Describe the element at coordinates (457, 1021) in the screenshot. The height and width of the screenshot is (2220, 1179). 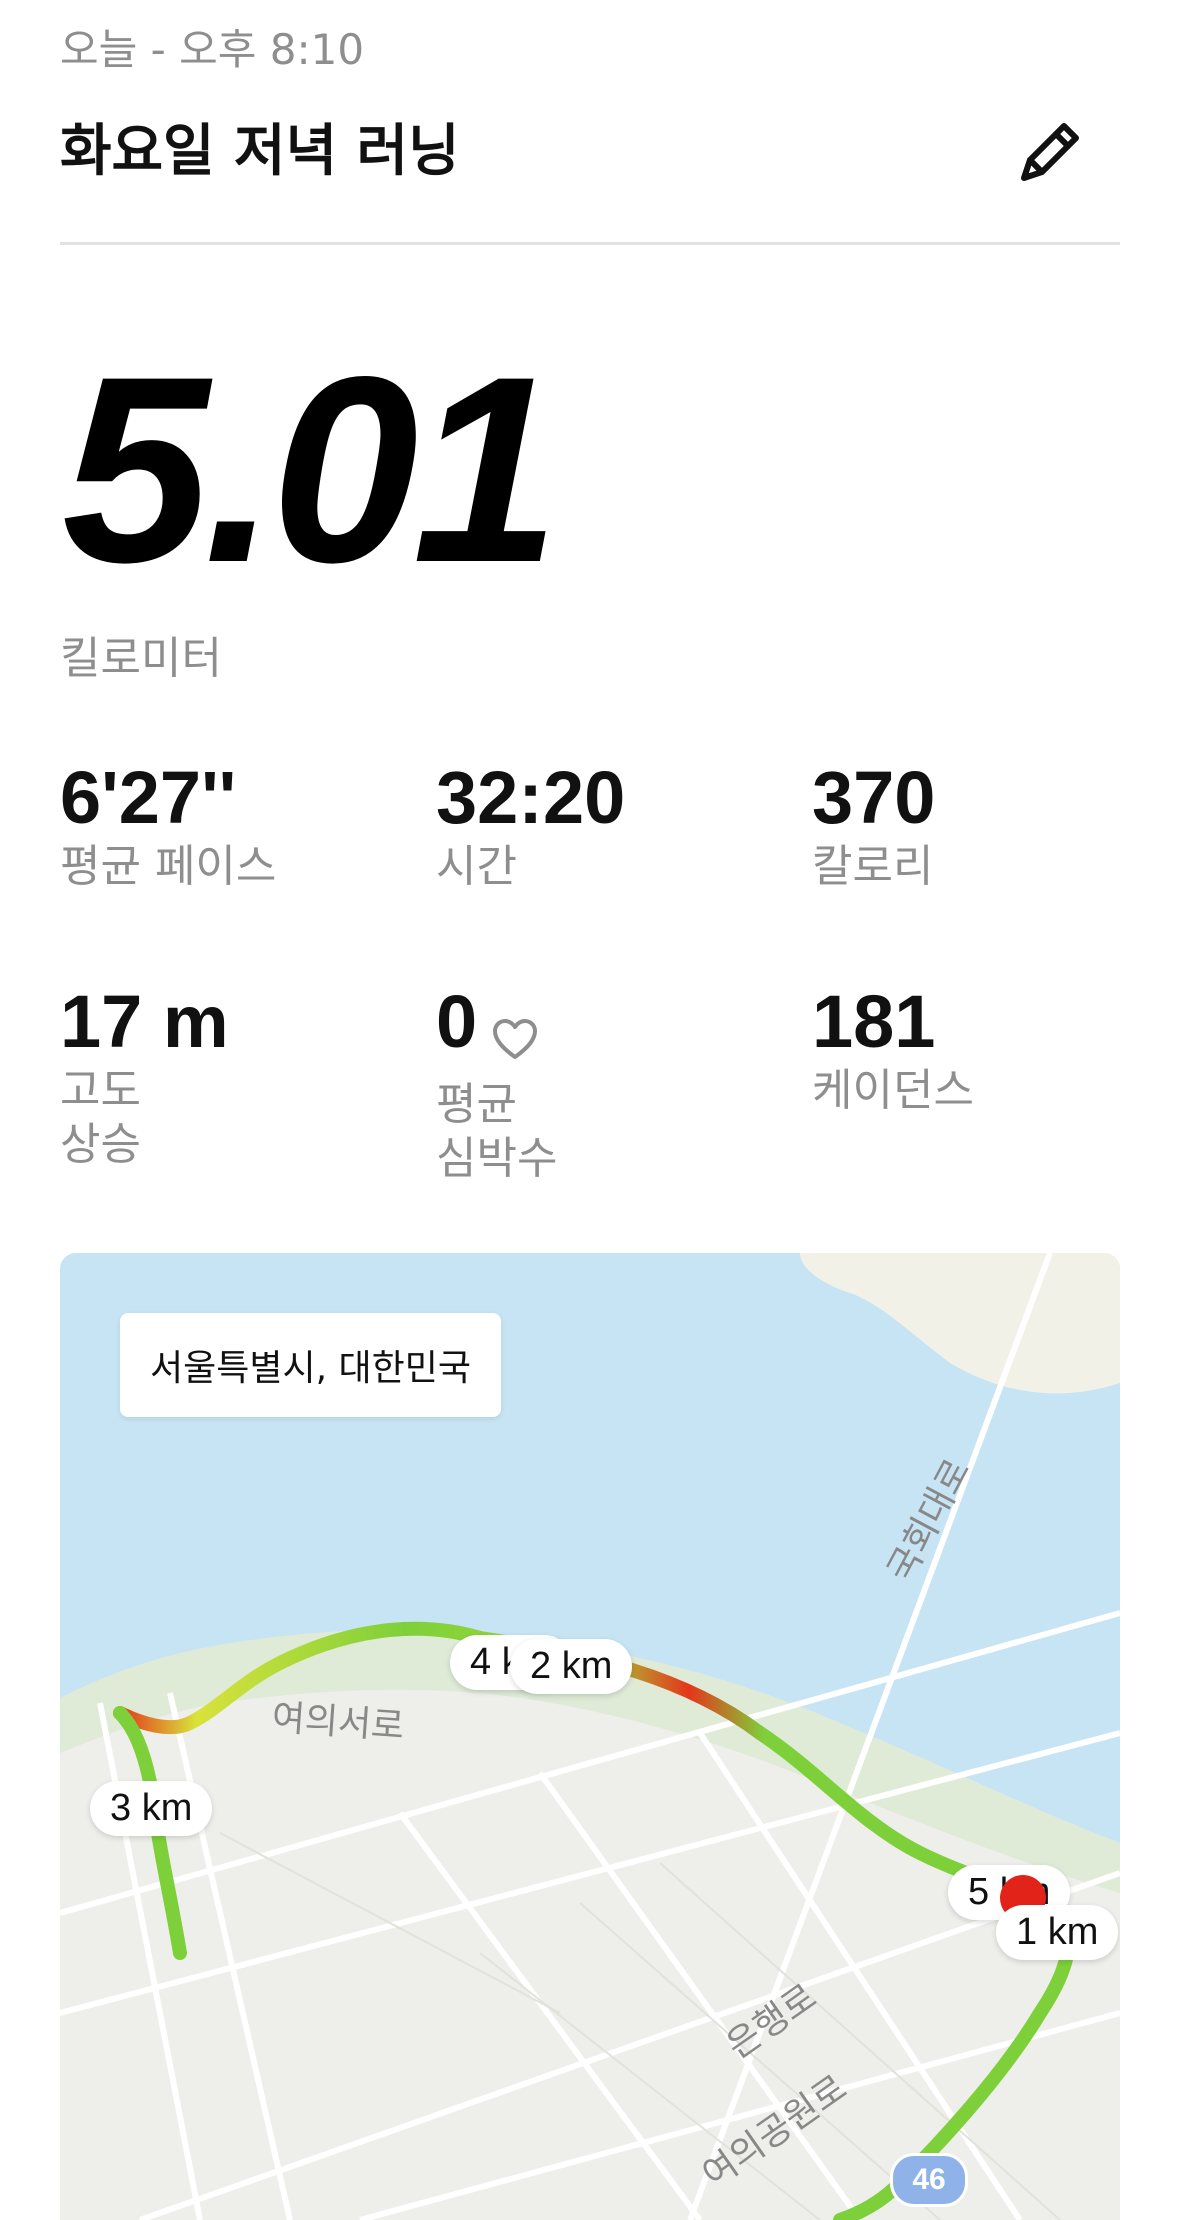
I see `stat-heartrate-value: 0` at that location.